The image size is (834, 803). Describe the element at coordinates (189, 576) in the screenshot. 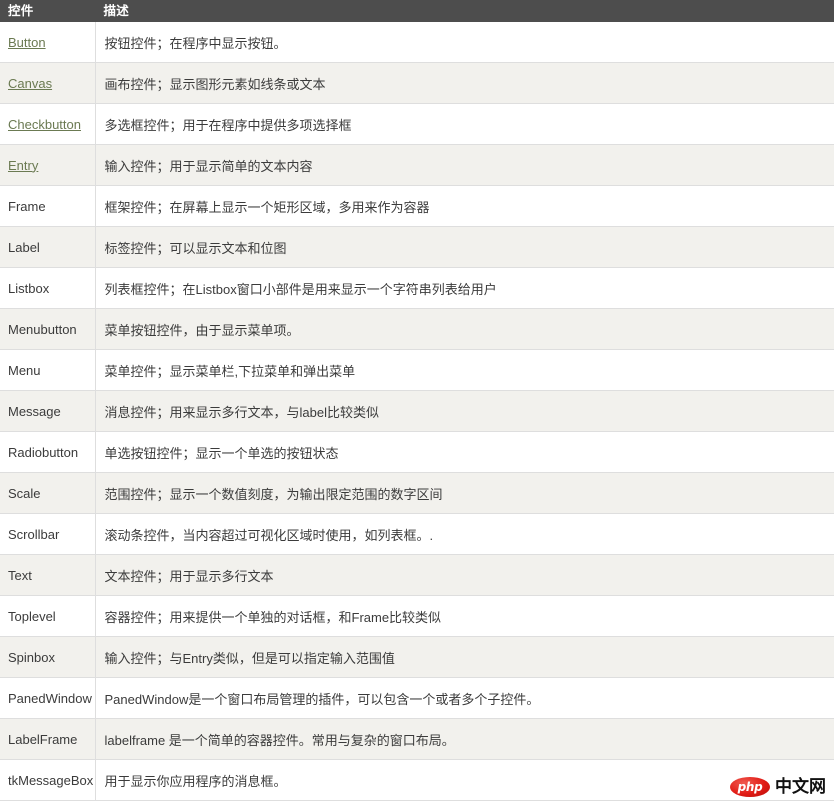

I see `widget-description-text: 文本控件；用于显示多行文本` at that location.